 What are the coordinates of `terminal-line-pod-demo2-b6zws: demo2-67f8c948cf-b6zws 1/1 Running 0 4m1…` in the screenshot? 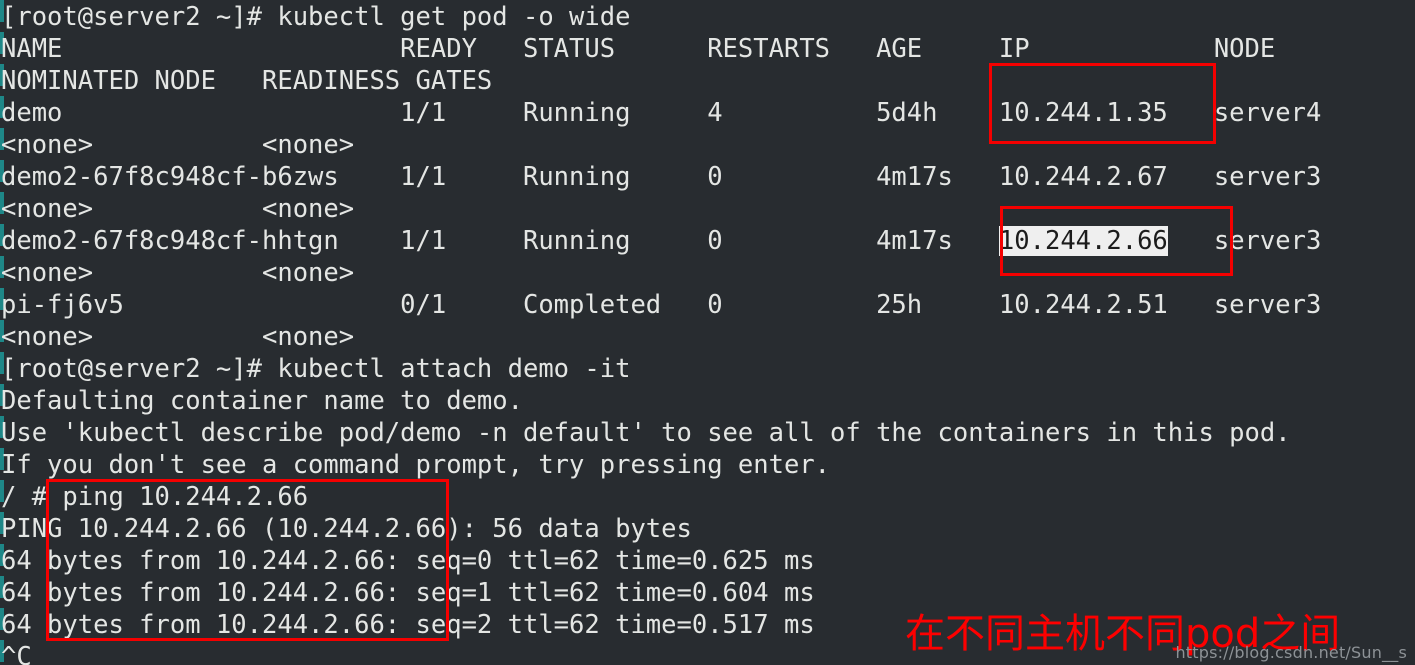 It's located at (661, 177).